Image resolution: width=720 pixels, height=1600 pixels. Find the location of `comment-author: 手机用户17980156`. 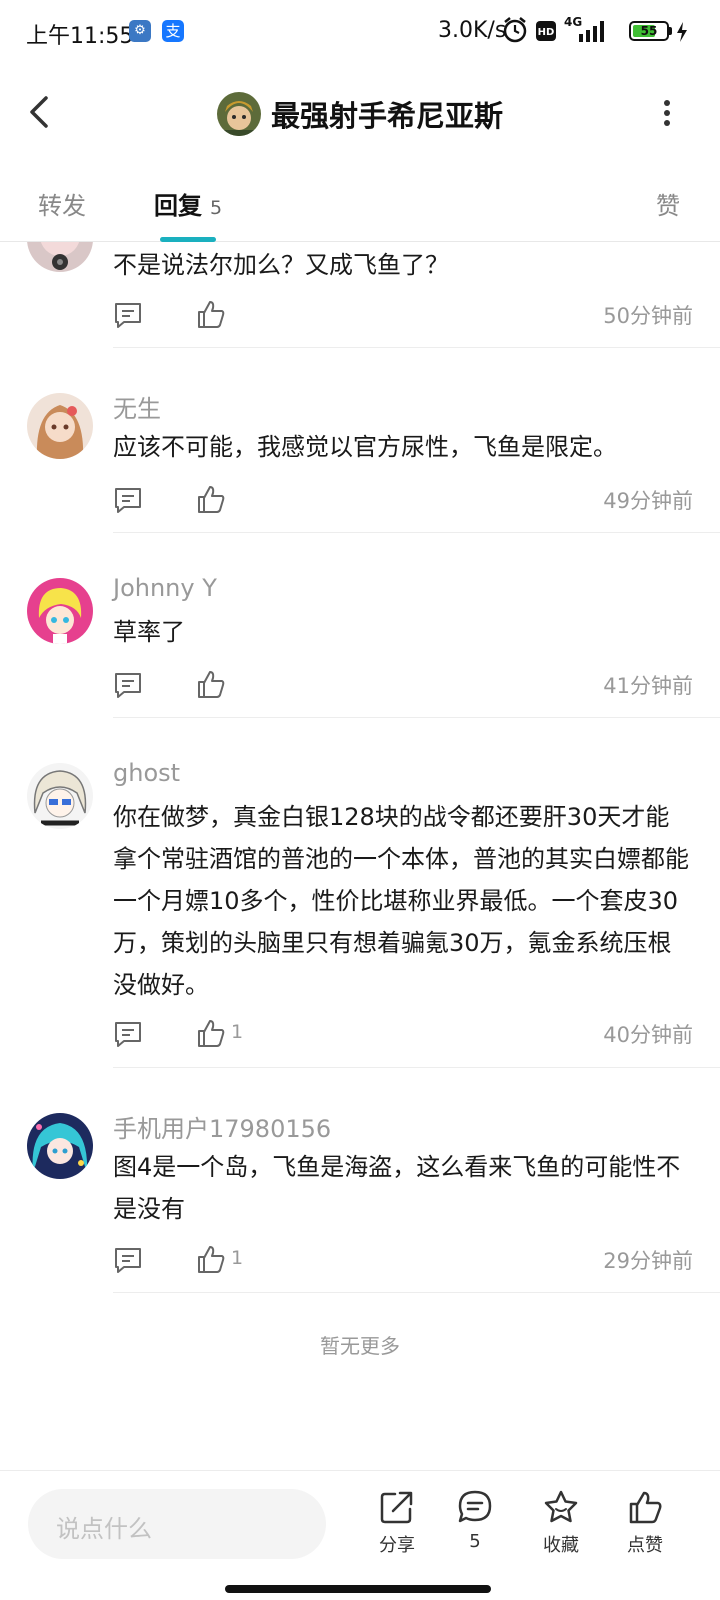

comment-author: 手机用户17980156 is located at coordinates (222, 1126).